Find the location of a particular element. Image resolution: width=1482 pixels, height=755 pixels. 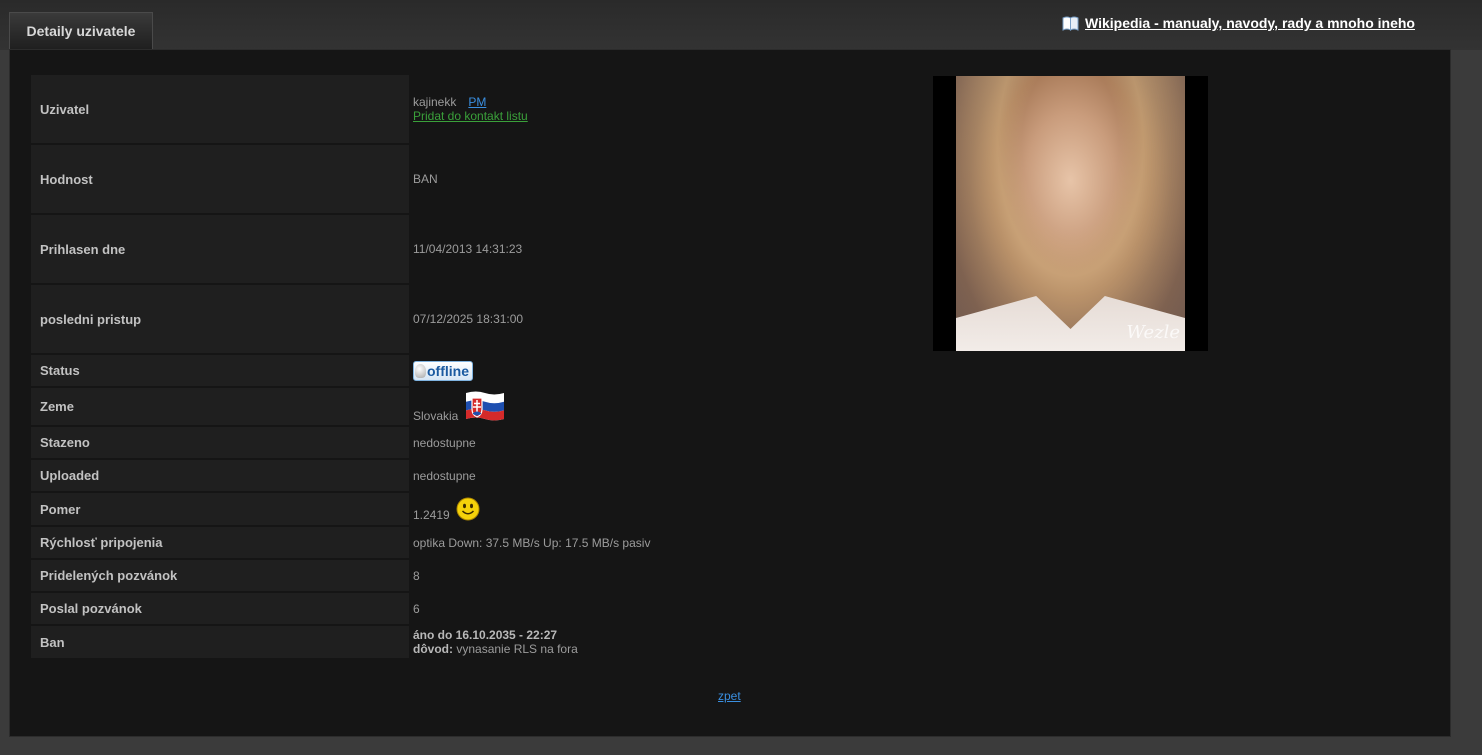

table-row: posledni pristup 07/12/2025 18:31:00 is located at coordinates (382, 319).